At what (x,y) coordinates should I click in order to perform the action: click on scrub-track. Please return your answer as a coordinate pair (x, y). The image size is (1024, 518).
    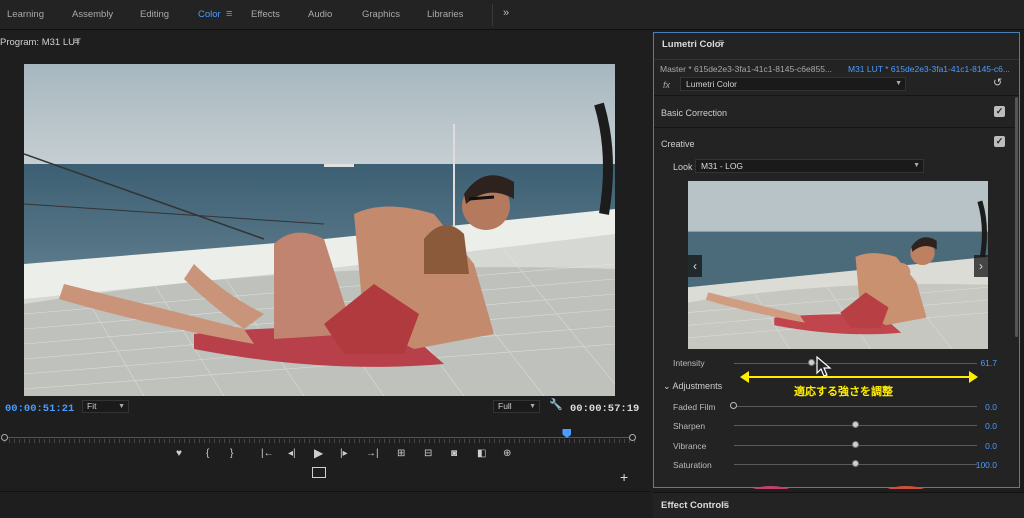
    Looking at the image, I should click on (320, 437).